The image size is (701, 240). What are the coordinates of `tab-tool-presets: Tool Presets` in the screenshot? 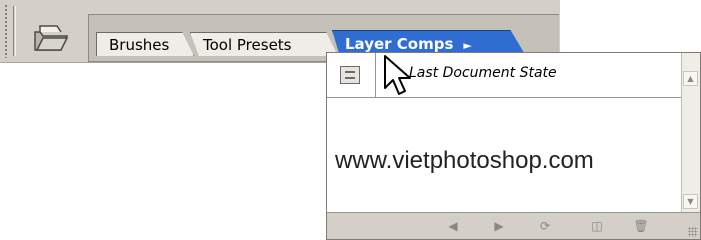 It's located at (264, 44).